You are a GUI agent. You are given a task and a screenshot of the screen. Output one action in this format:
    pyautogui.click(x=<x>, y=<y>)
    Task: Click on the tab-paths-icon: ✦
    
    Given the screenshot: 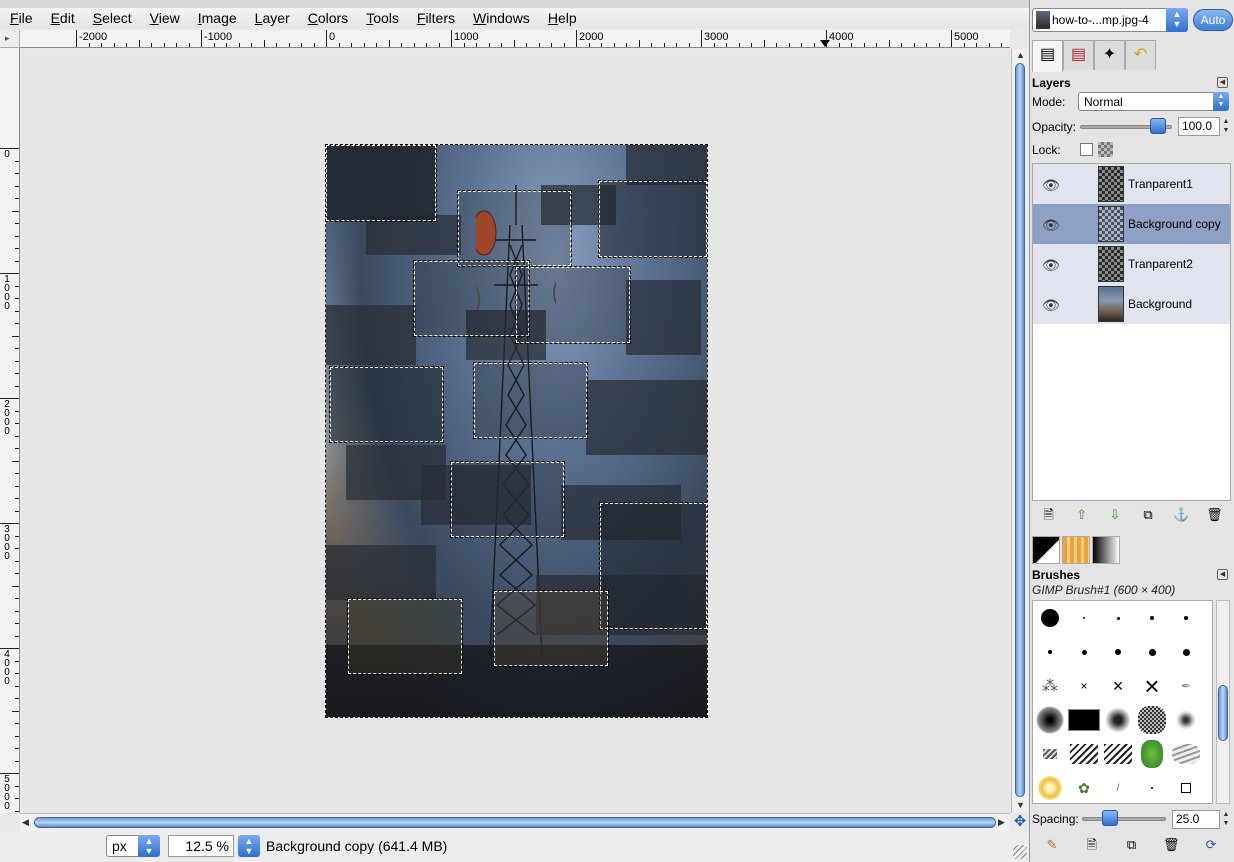 What is the action you would take?
    pyautogui.click(x=1109, y=55)
    